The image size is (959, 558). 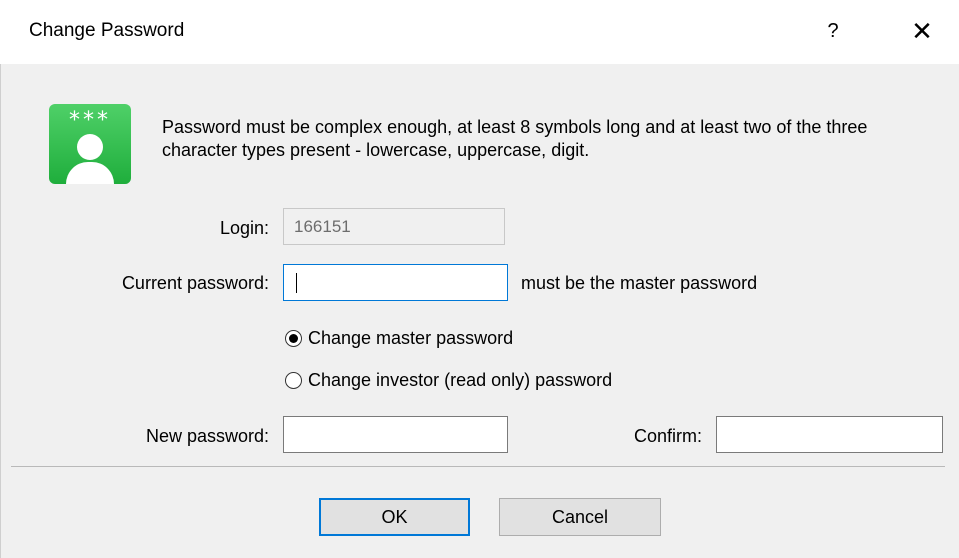 I want to click on radio-label: Change master password, so click(x=411, y=338).